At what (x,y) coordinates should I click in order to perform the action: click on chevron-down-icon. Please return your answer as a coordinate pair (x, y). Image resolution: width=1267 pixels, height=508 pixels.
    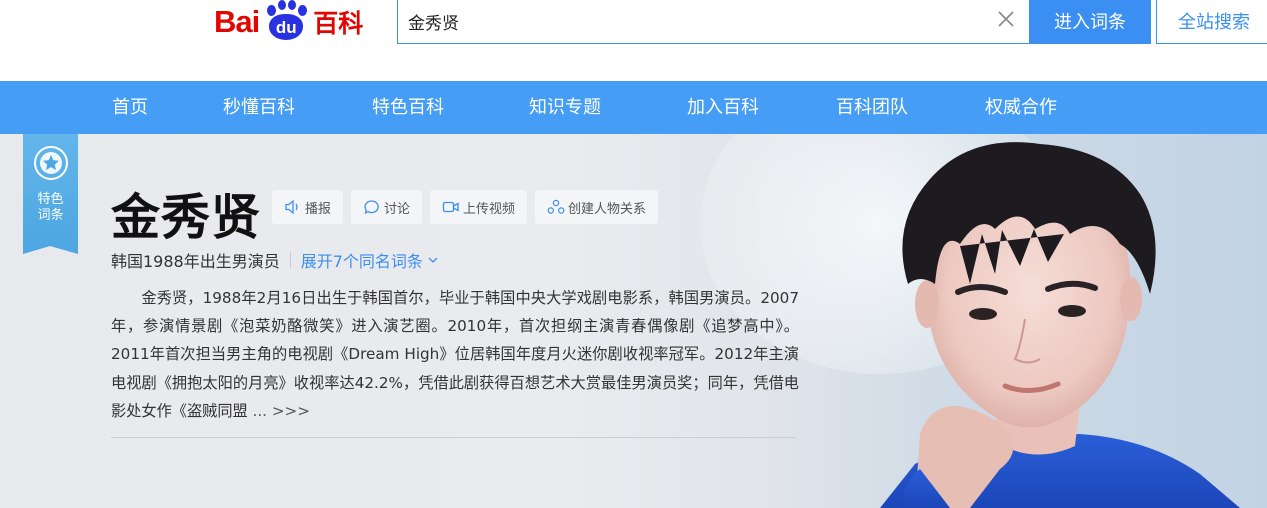
    Looking at the image, I should click on (433, 260).